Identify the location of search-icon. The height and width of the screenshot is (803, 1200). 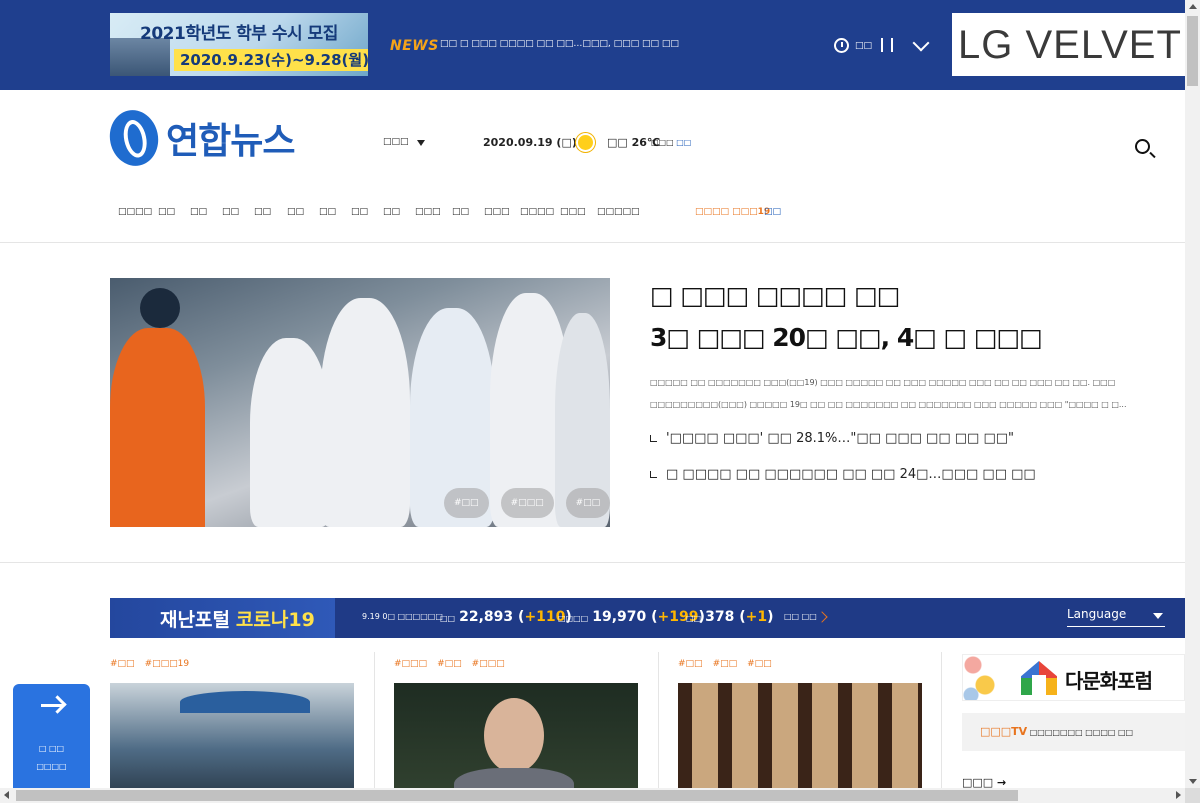
(1142, 146).